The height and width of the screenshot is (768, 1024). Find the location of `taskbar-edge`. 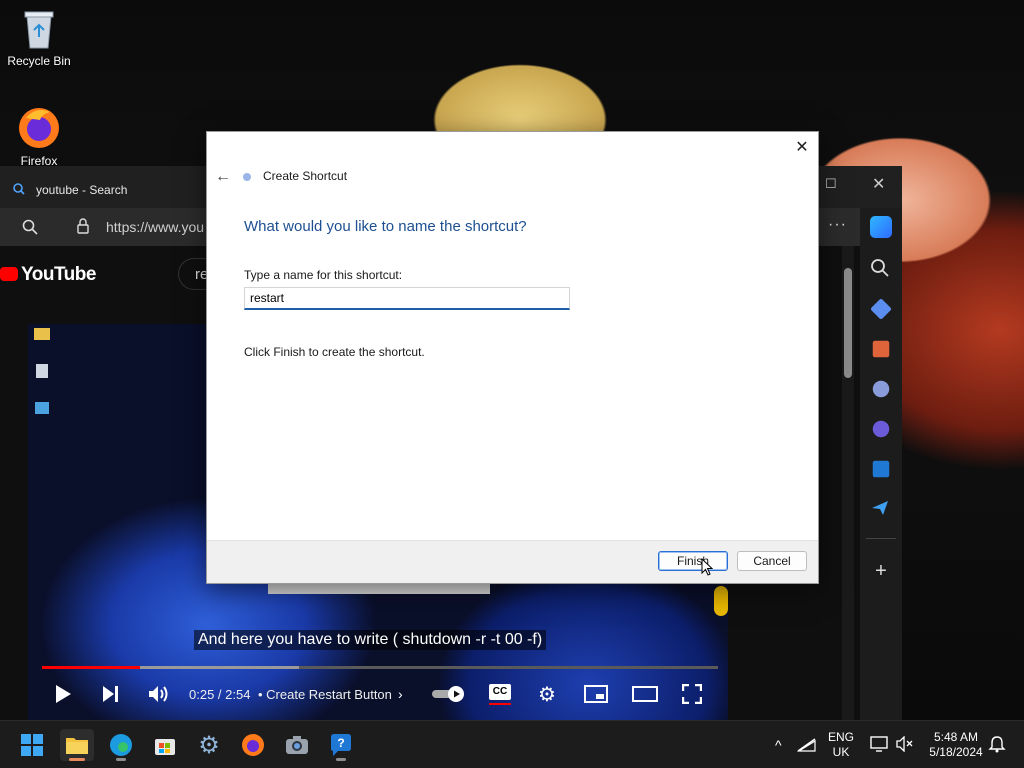

taskbar-edge is located at coordinates (121, 745).